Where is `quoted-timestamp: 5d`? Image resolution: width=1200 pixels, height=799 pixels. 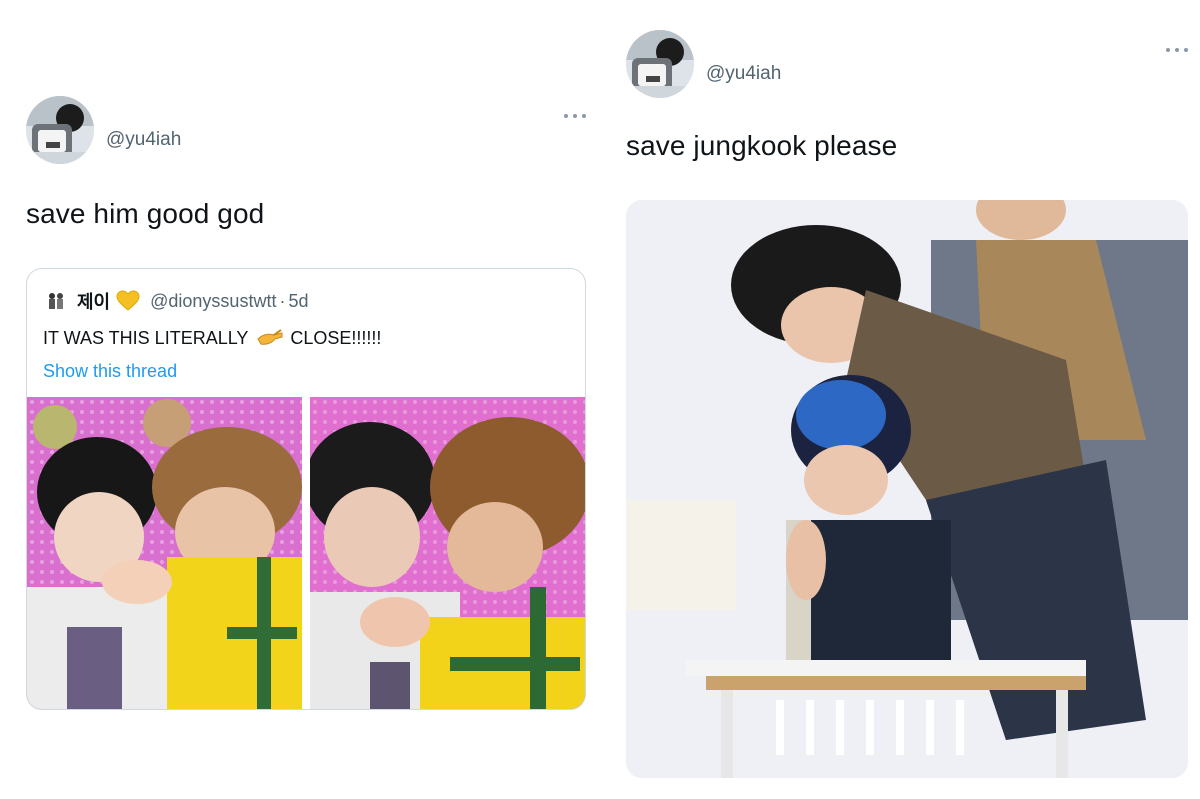 quoted-timestamp: 5d is located at coordinates (298, 301).